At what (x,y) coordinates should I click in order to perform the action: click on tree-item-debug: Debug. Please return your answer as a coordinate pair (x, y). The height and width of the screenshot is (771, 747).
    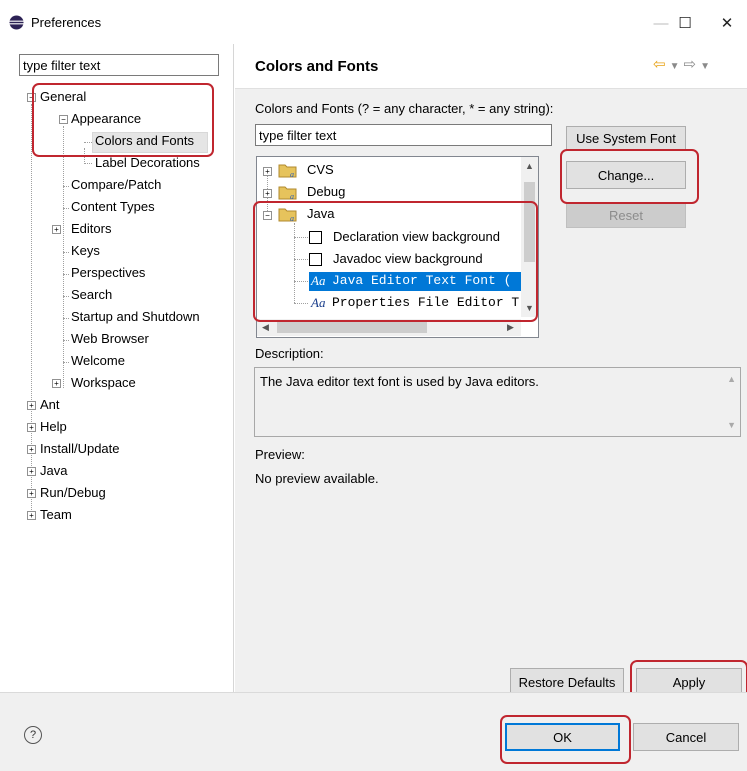
    Looking at the image, I should click on (326, 192).